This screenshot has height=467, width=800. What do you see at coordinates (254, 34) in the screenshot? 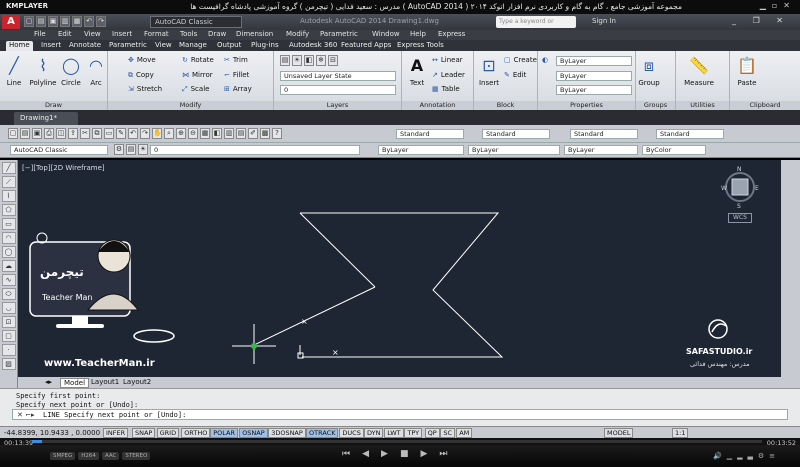
I see `menu-dimension: Dimension` at bounding box center [254, 34].